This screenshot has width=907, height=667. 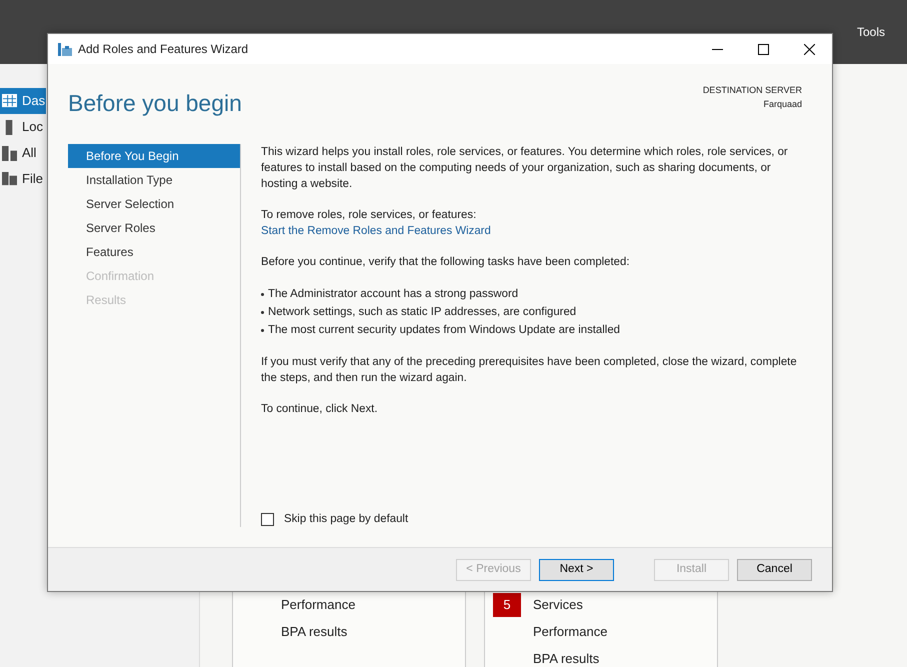 I want to click on remove-wizard-link: Start the Remove Roles and Features Wizard, so click(x=376, y=231).